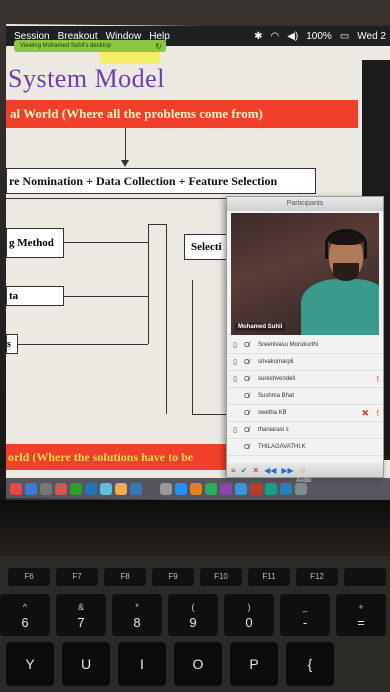 This screenshot has width=390, height=692. What do you see at coordinates (304, 481) in the screenshot?
I see `audio-label: Audio` at bounding box center [304, 481].